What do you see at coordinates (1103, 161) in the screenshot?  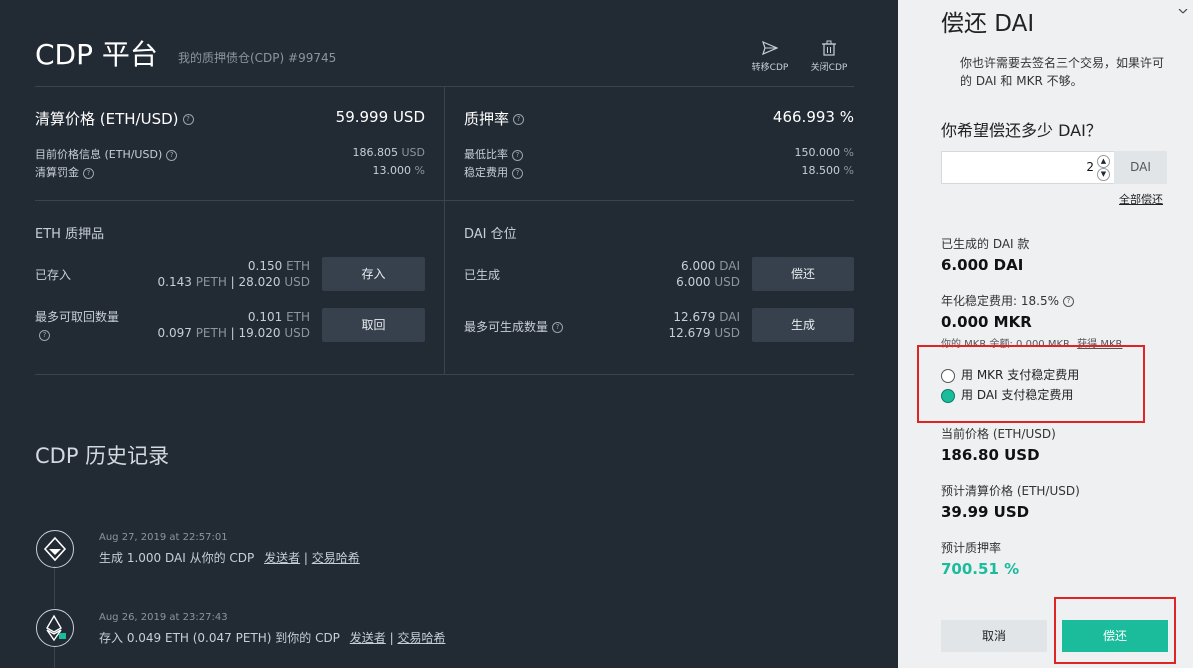 I see `increment-icon: ▲` at bounding box center [1103, 161].